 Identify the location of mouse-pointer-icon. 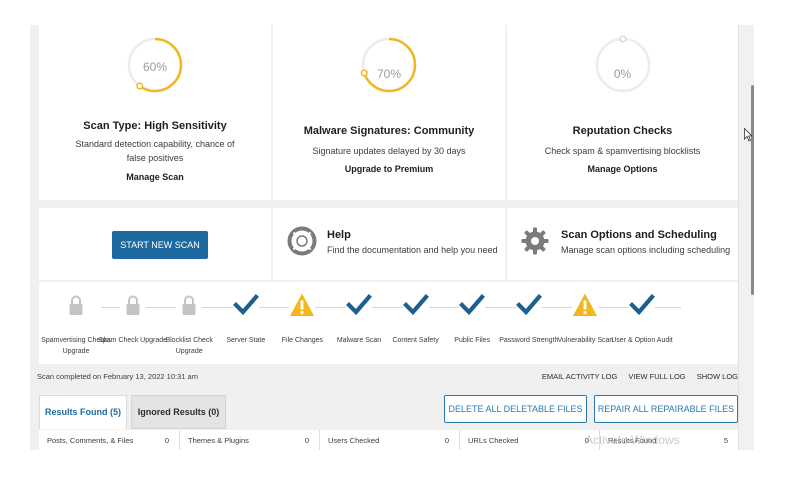
(748, 135).